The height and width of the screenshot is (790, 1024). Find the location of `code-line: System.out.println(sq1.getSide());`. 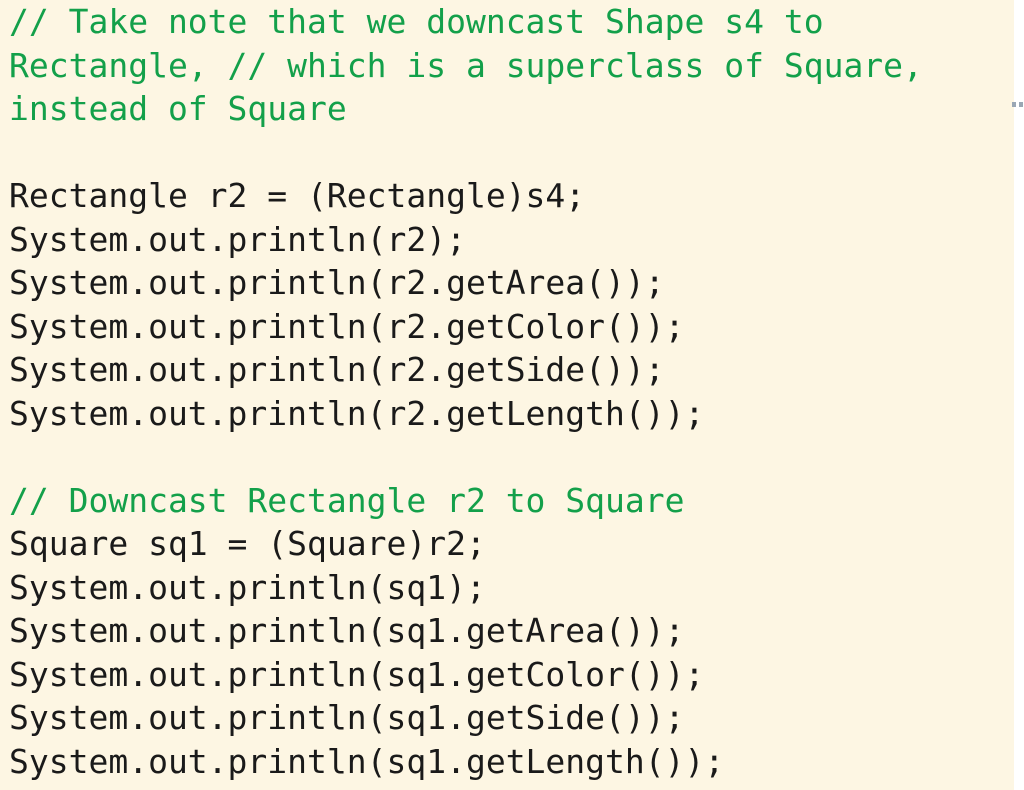

code-line: System.out.println(sq1.getSide()); is located at coordinates (511, 718).